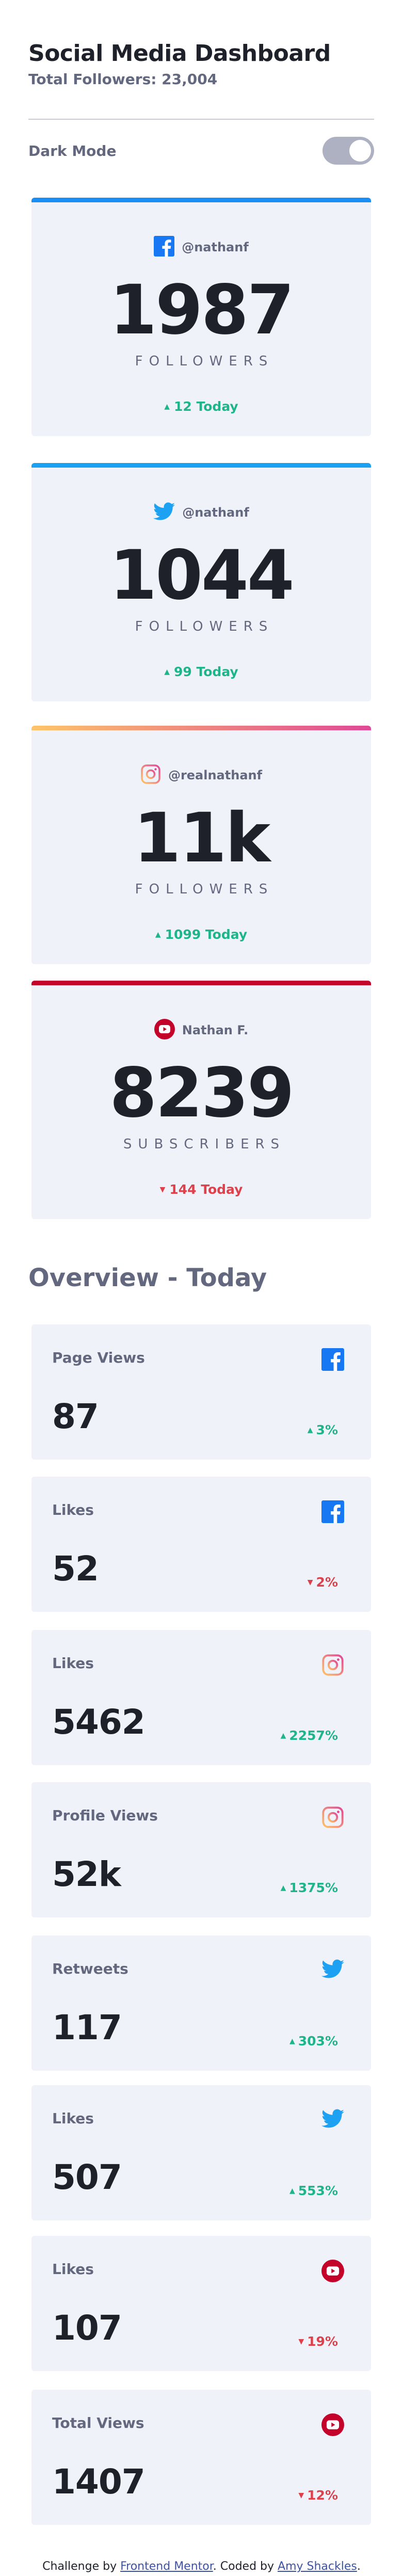 The width and height of the screenshot is (403, 2576). Describe the element at coordinates (201, 1392) in the screenshot. I see `overview-card-facebook-page-views: Page Views 87 ▲ 3%` at that location.